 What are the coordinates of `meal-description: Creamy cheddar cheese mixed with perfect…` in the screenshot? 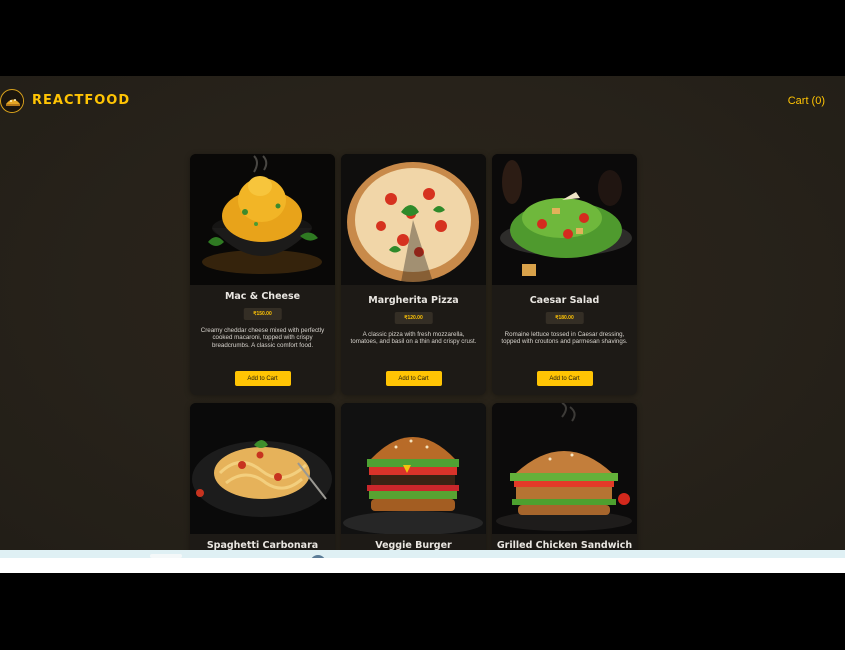 It's located at (262, 338).